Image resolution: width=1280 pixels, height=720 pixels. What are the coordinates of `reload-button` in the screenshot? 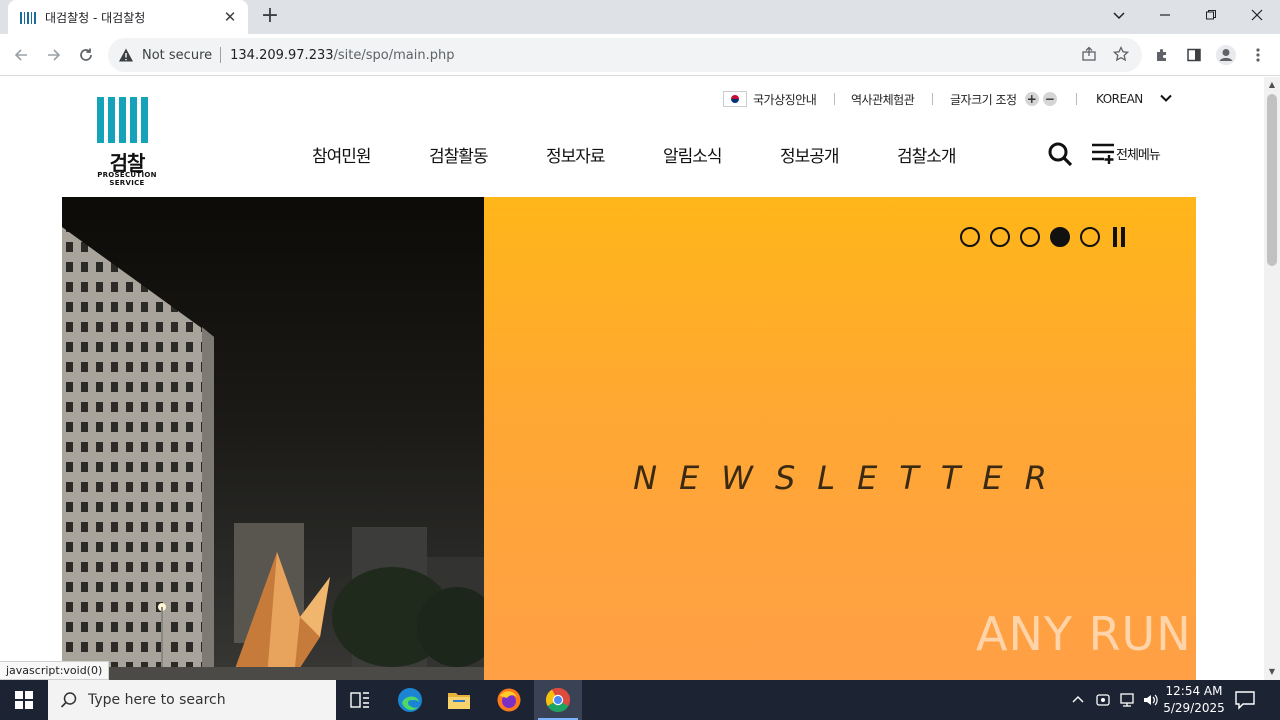 It's located at (86, 55).